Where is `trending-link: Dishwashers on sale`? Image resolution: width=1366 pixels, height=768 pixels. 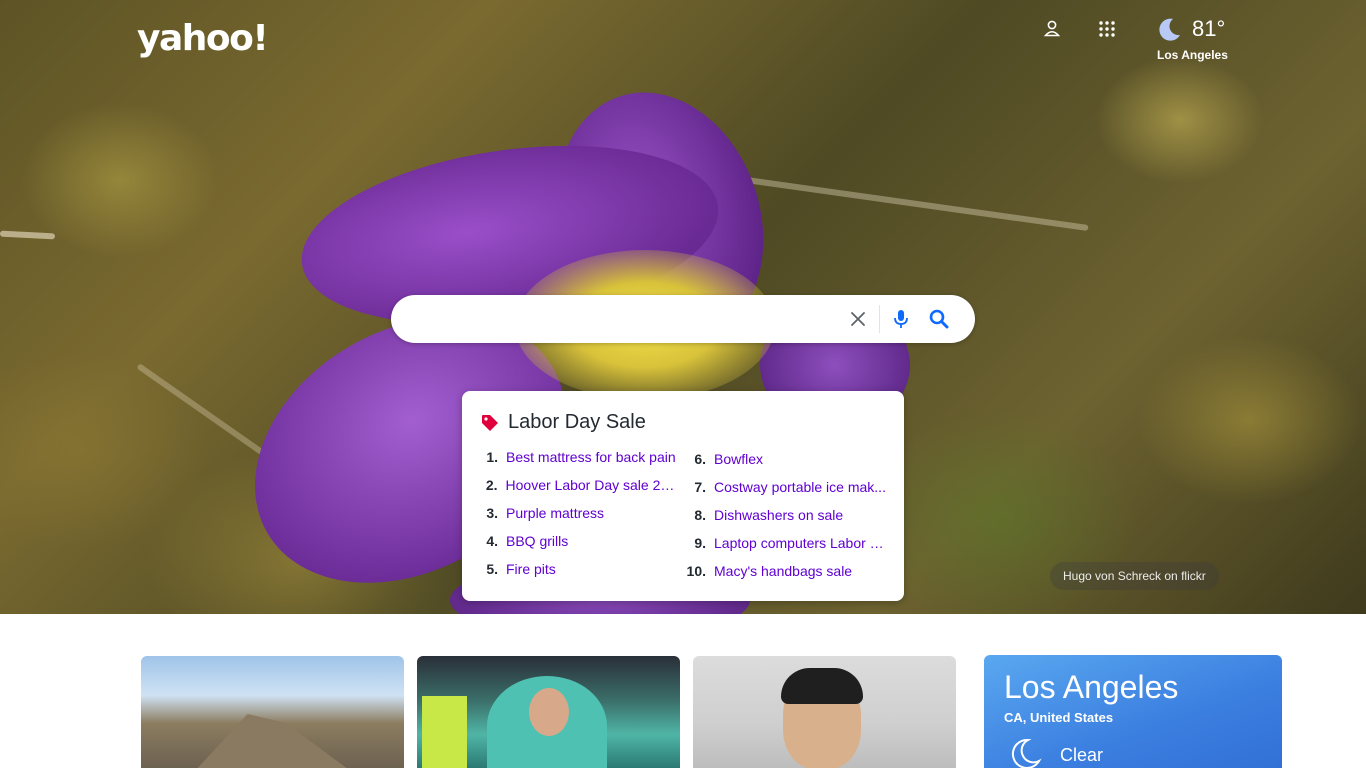 trending-link: Dishwashers on sale is located at coordinates (778, 521).